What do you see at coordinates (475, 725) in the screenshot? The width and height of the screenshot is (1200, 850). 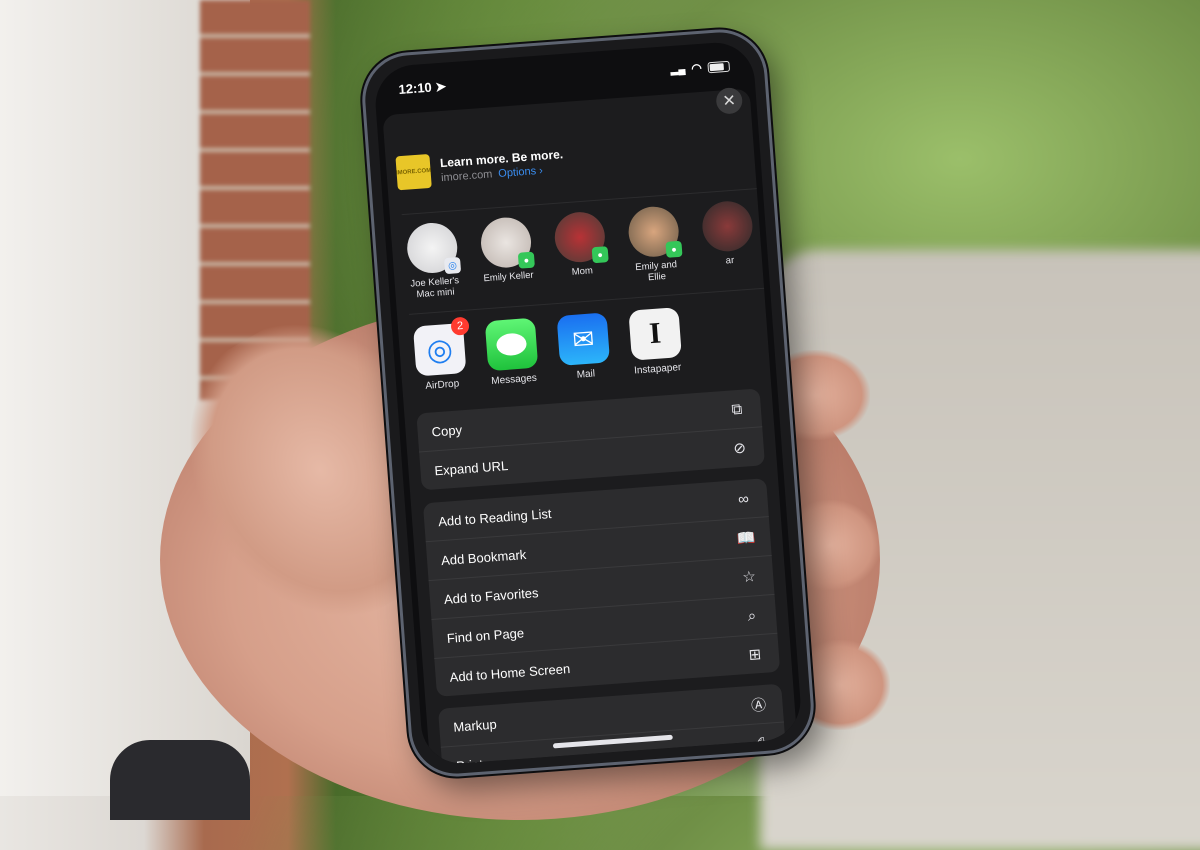 I see `action-label: Markup` at bounding box center [475, 725].